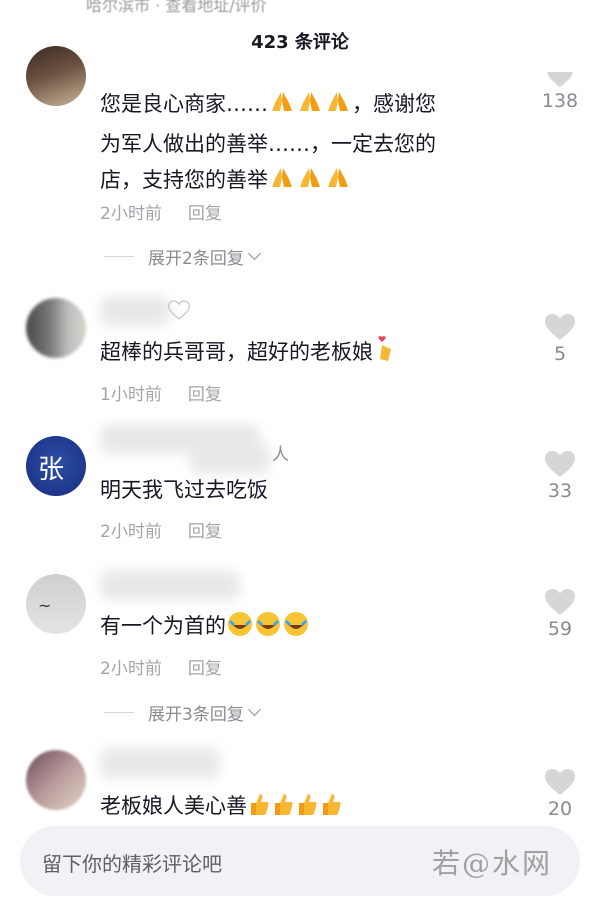 This screenshot has width=600, height=907. I want to click on like-button: 138, so click(560, 88).